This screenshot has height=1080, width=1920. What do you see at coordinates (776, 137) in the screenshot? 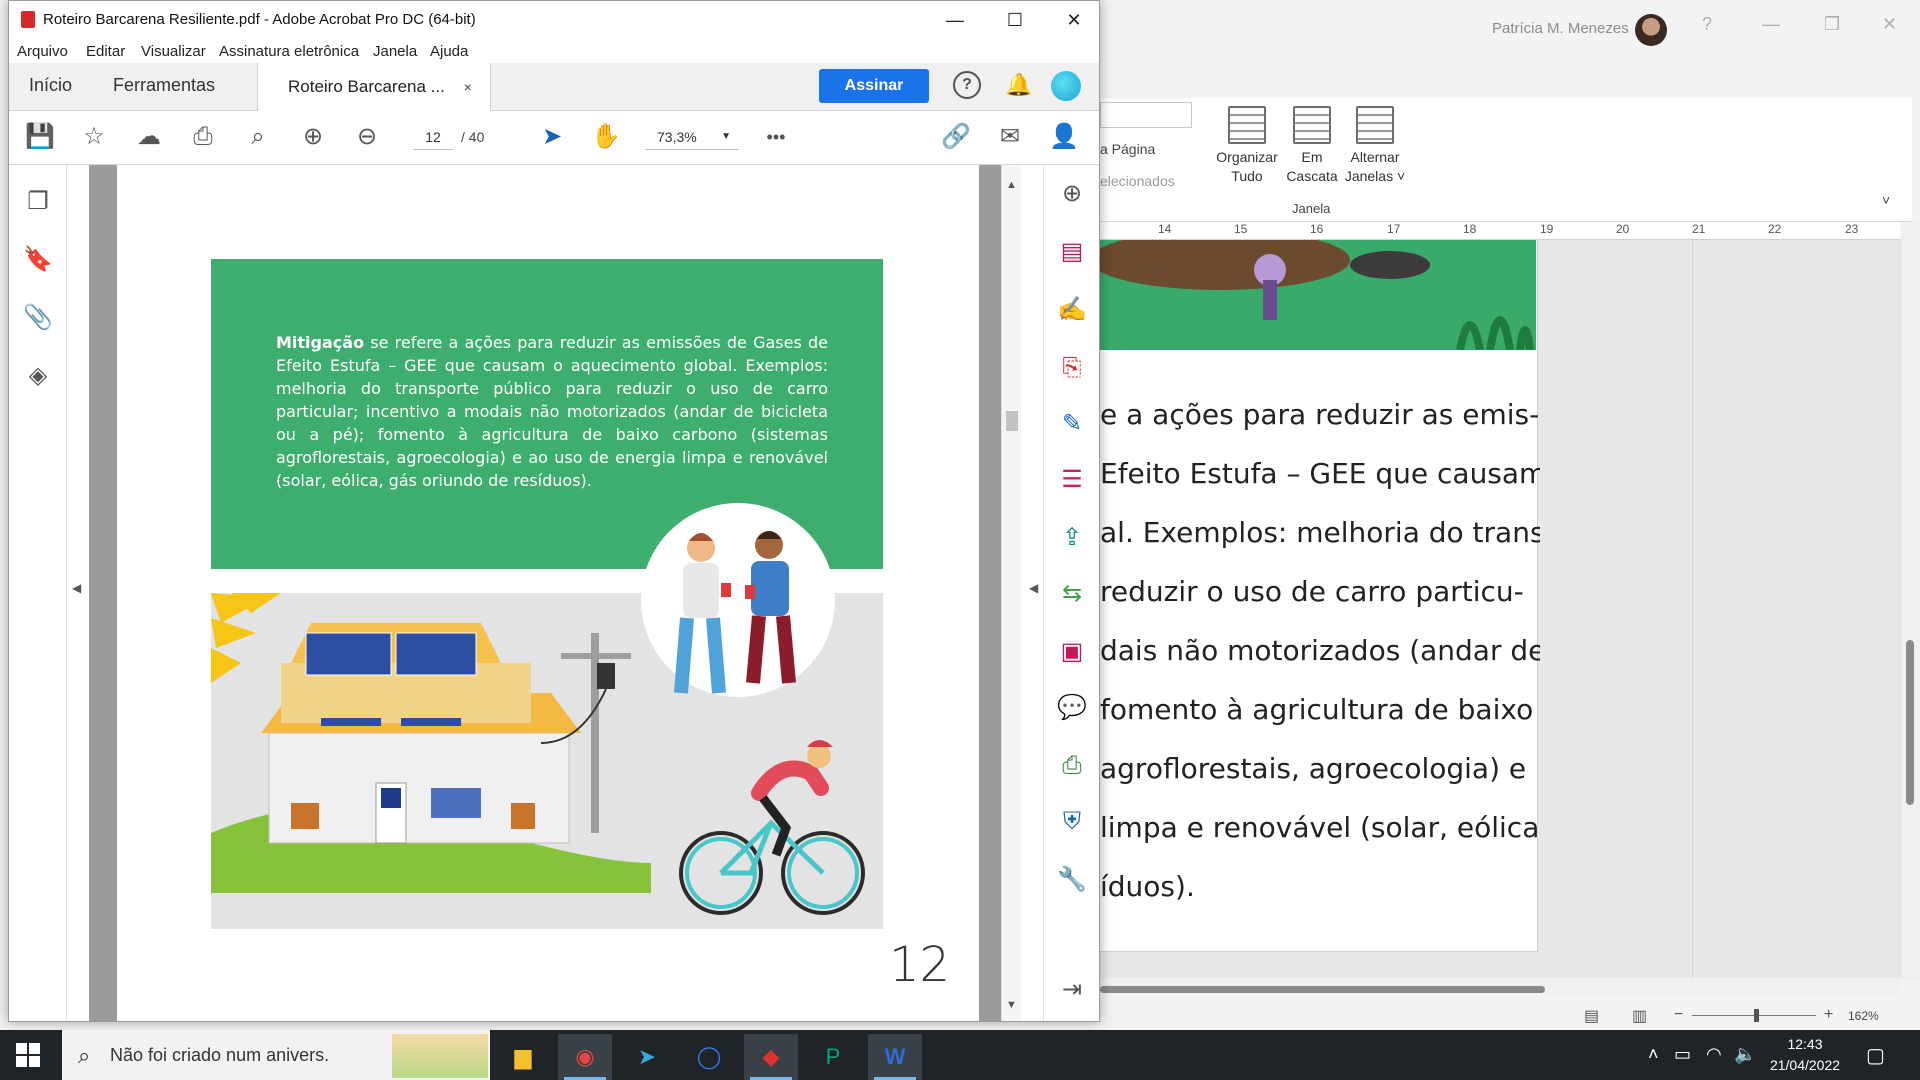
I see `more-tools-icon: •••` at bounding box center [776, 137].